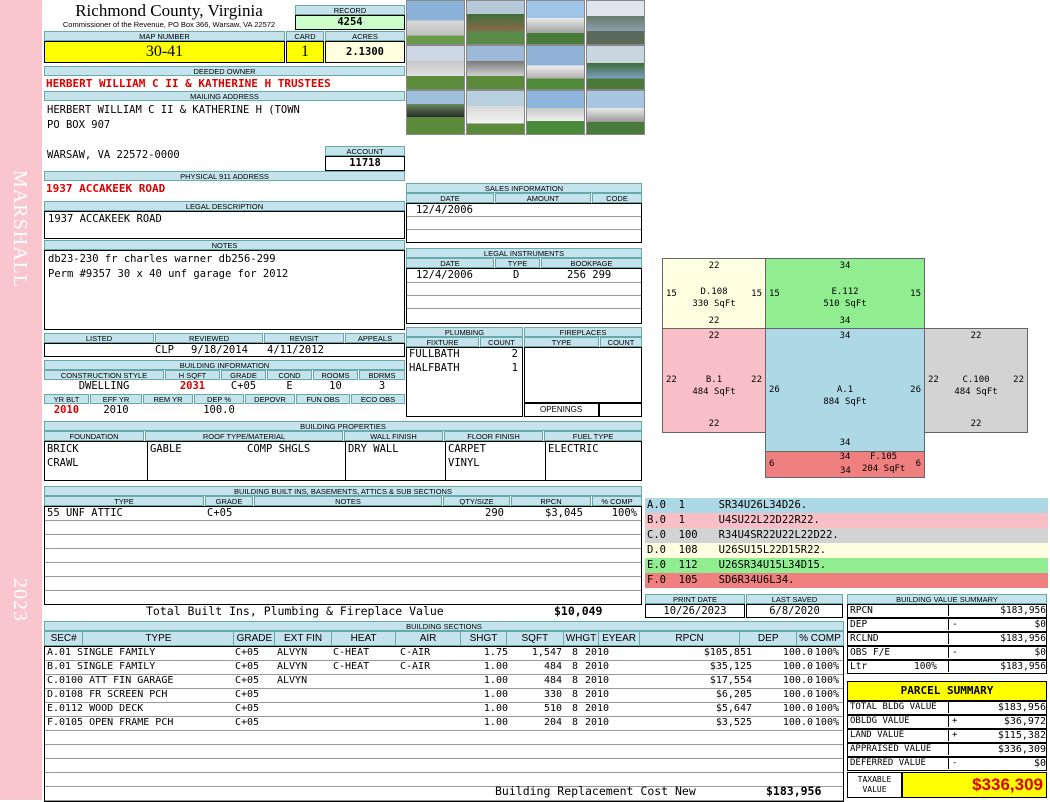  I want to click on bi-h-depovr: DEPOVR, so click(270, 399).